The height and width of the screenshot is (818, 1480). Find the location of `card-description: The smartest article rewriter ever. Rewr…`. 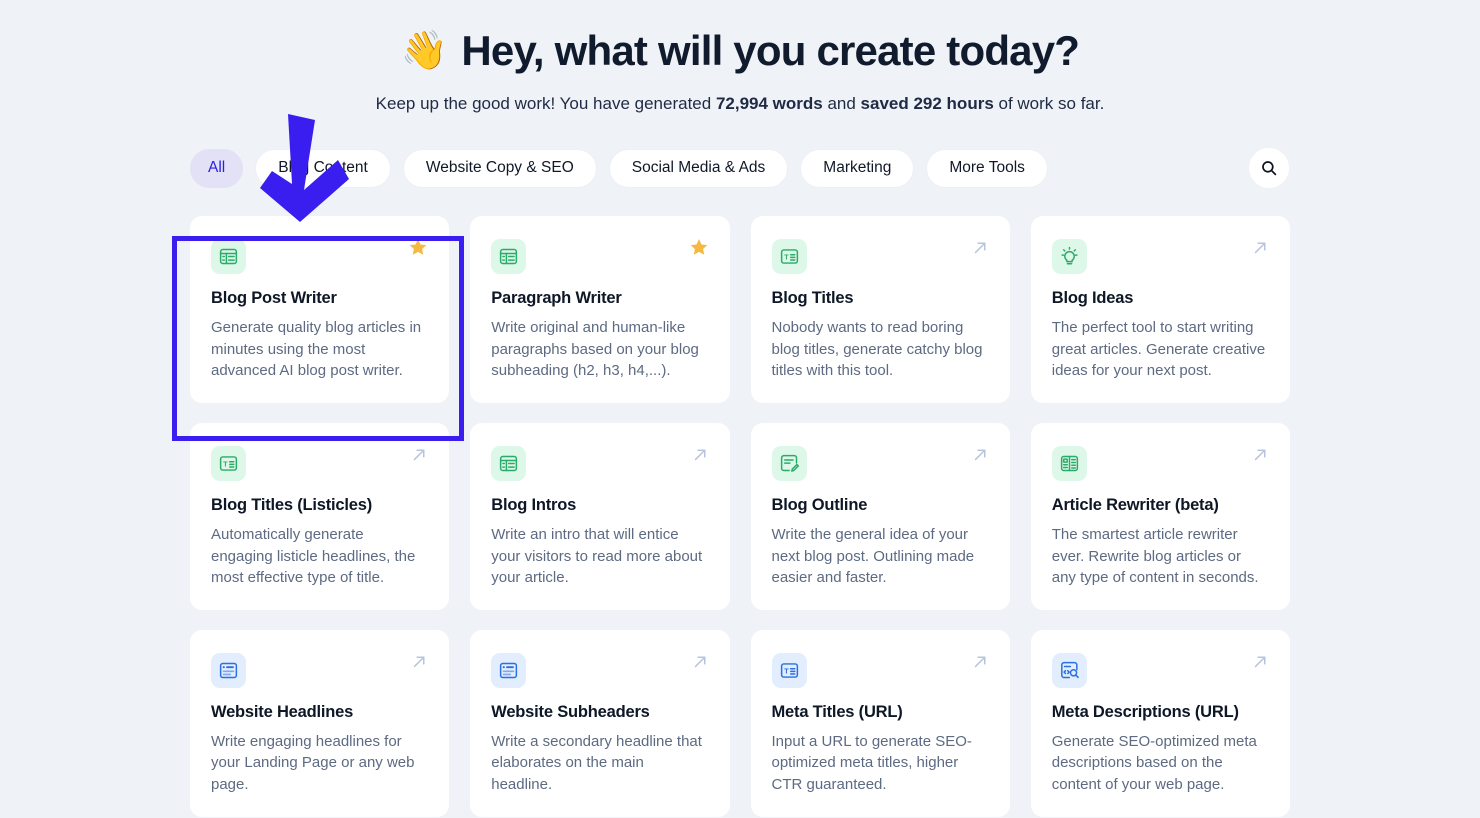

card-description: The smartest article rewriter ever. Rewr… is located at coordinates (1155, 556).